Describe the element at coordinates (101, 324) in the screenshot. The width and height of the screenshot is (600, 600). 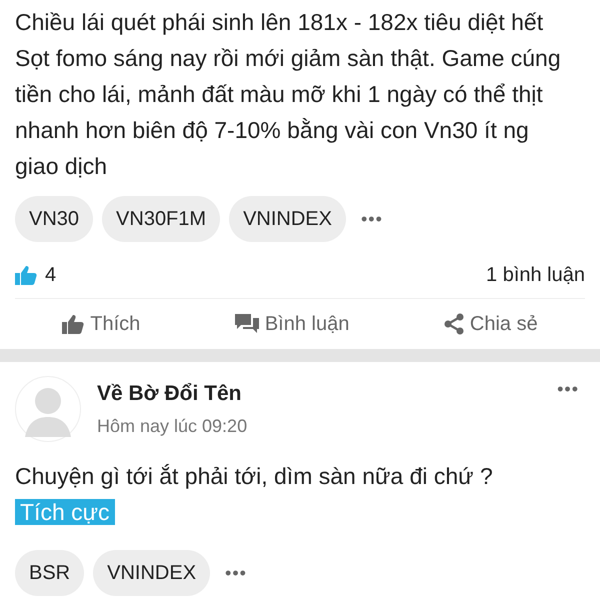
I see `like-button: Thích` at that location.